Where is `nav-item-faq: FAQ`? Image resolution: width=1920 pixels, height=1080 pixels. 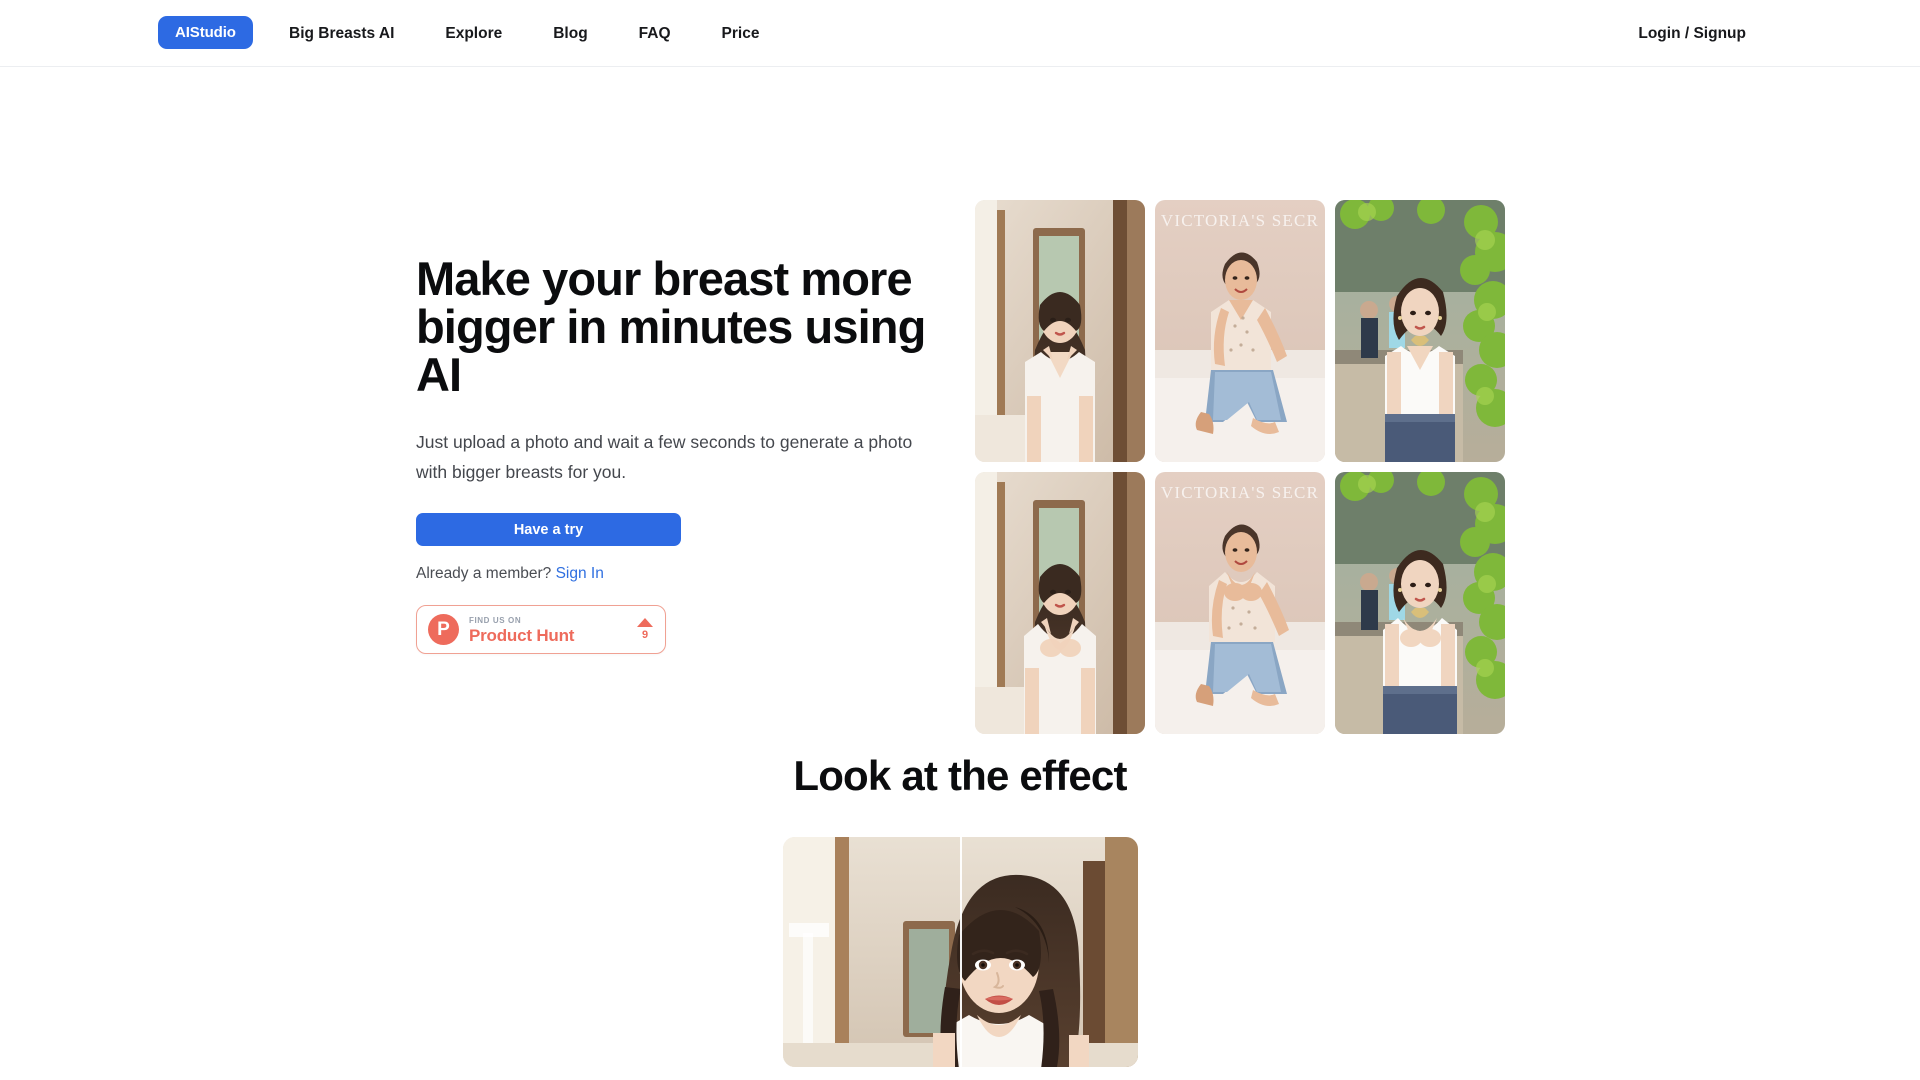
nav-item-faq: FAQ is located at coordinates (655, 33).